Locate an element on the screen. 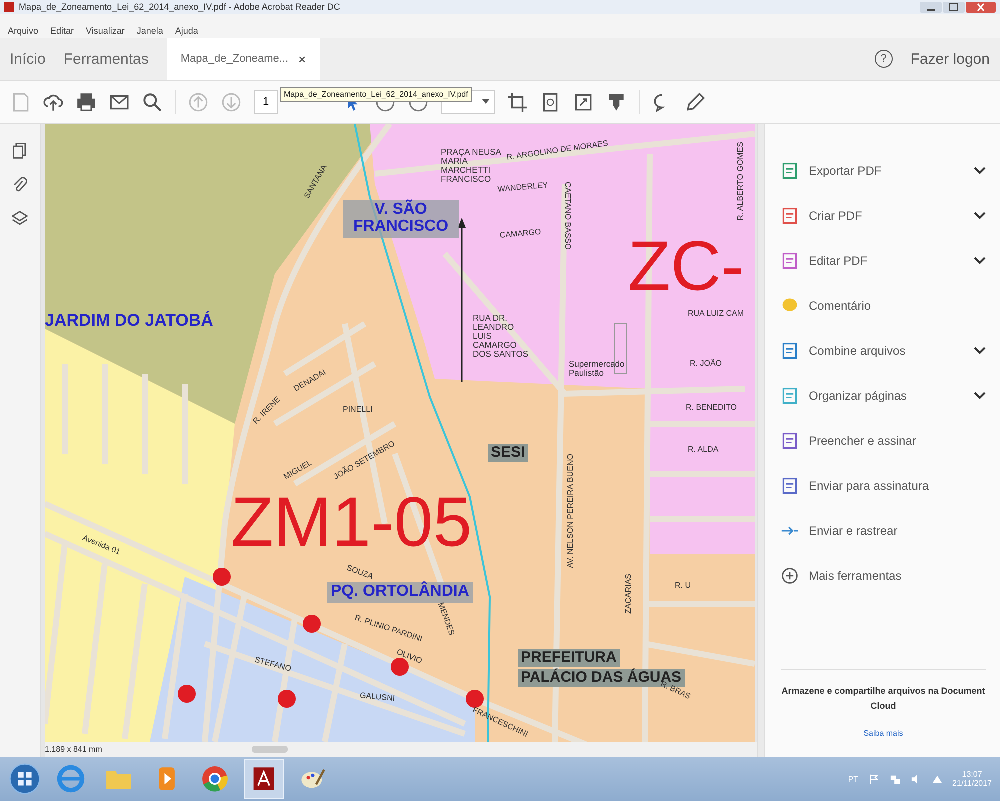 Image resolution: width=1000 pixels, height=801 pixels. file-name-tooltip: Mapa_de_Zoneamento_Lei_62_2014_anexo_IV.pdf is located at coordinates (376, 94).